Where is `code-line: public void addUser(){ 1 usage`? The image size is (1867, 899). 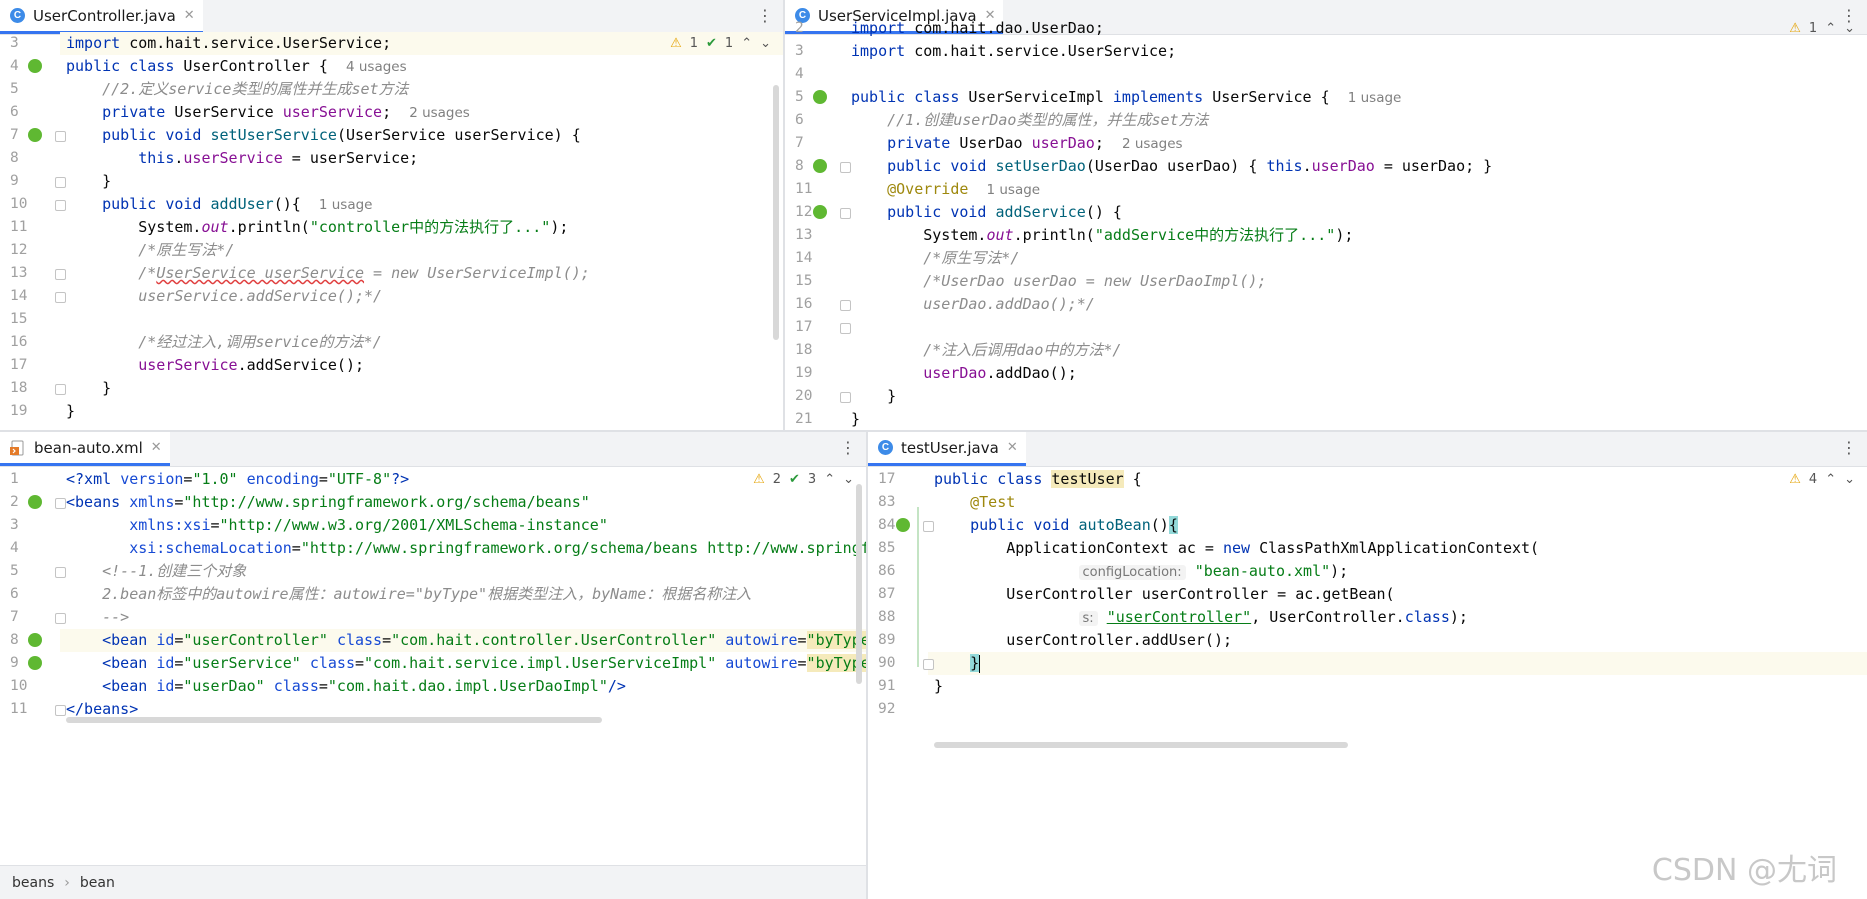 code-line: public void addUser(){ 1 usage is located at coordinates (421, 204).